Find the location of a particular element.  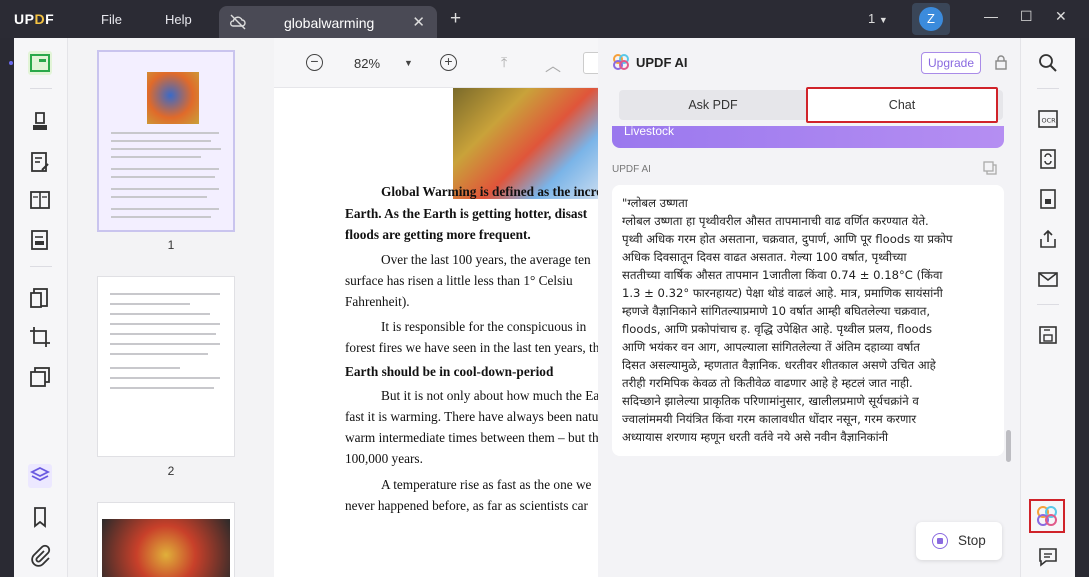

layers-stack-icon is located at coordinates (40, 377).